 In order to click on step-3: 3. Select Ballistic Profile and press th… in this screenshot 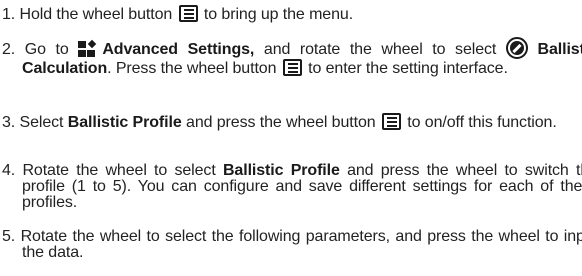, I will do `click(292, 122)`.